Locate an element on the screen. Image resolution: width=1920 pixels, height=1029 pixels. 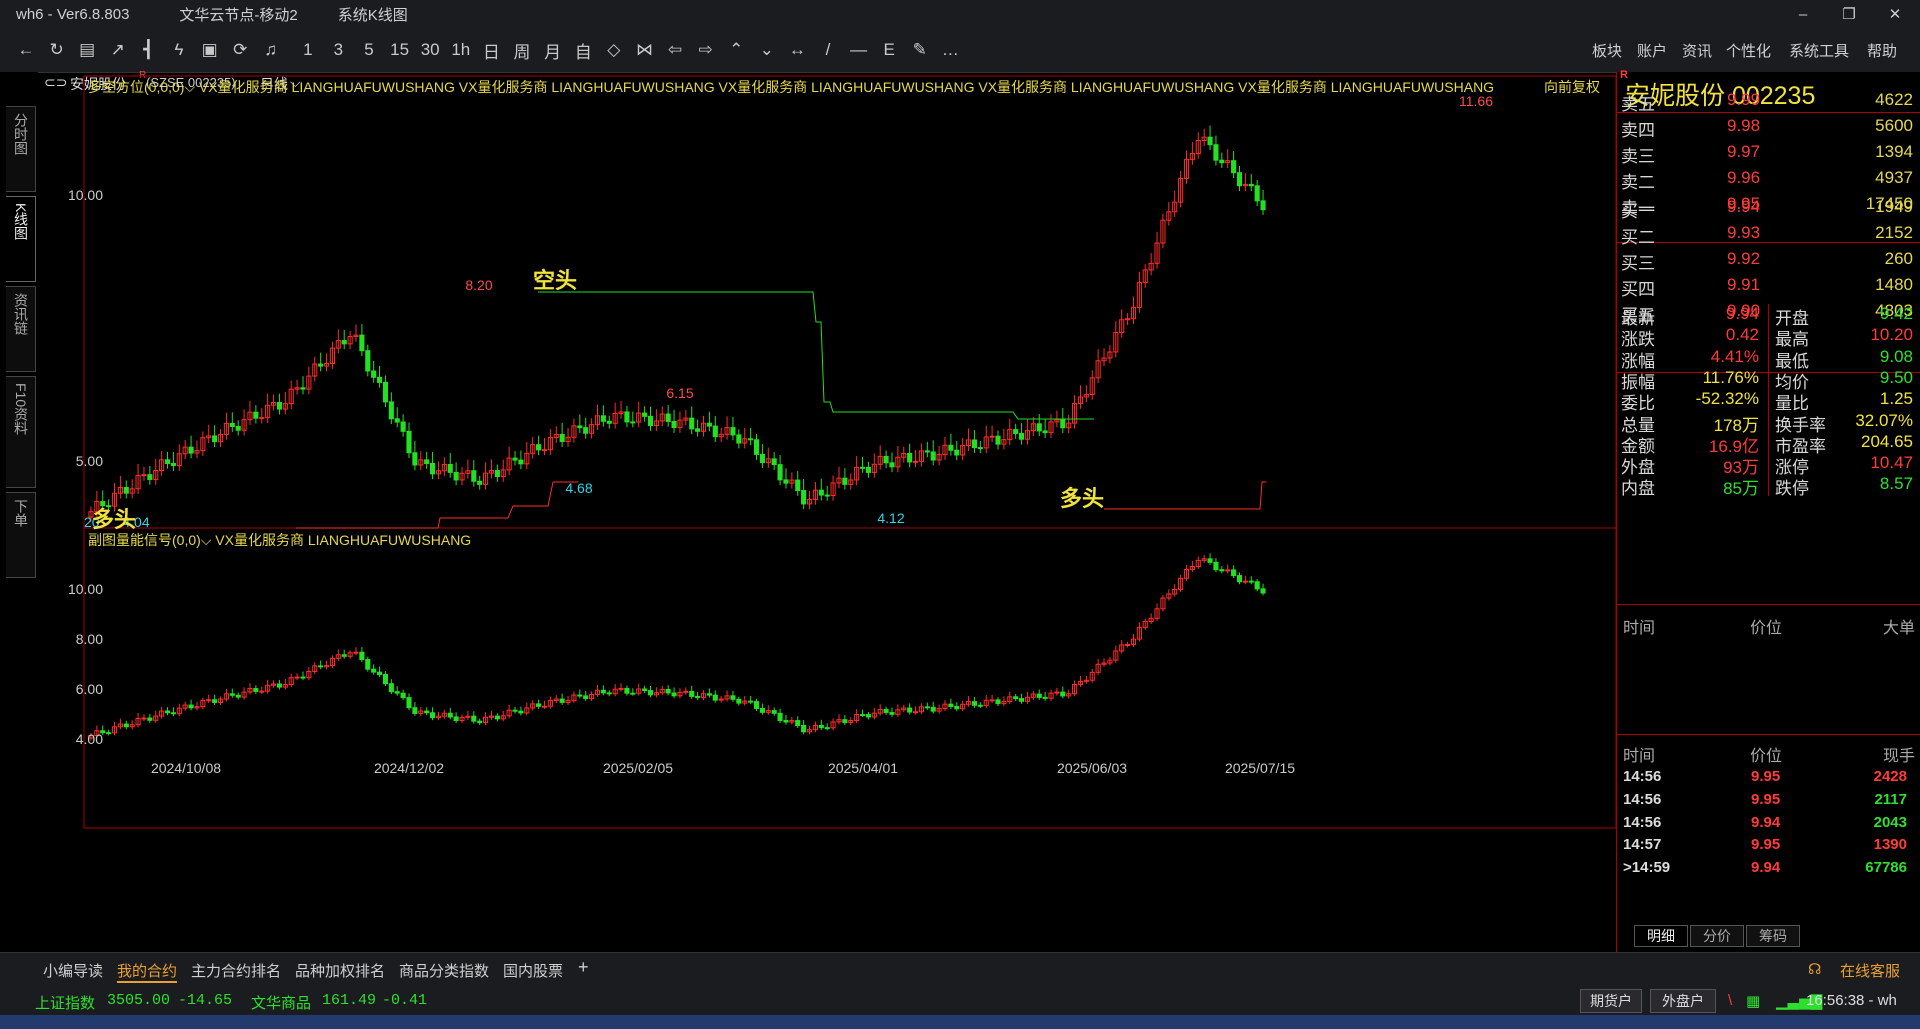
close-button: ✕ is located at coordinates (1895, 14).